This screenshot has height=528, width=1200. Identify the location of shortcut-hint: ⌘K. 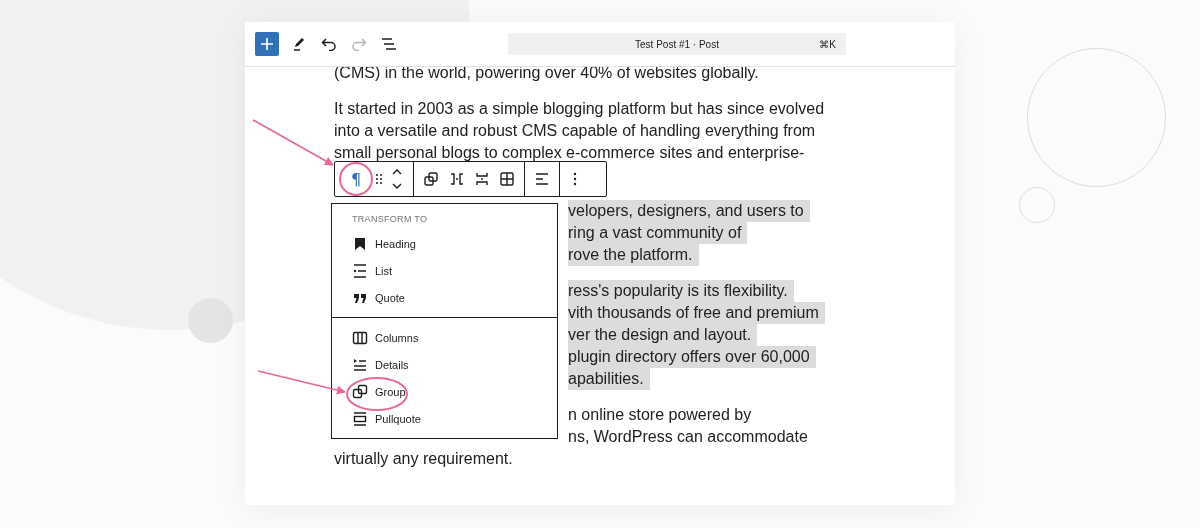
(827, 44).